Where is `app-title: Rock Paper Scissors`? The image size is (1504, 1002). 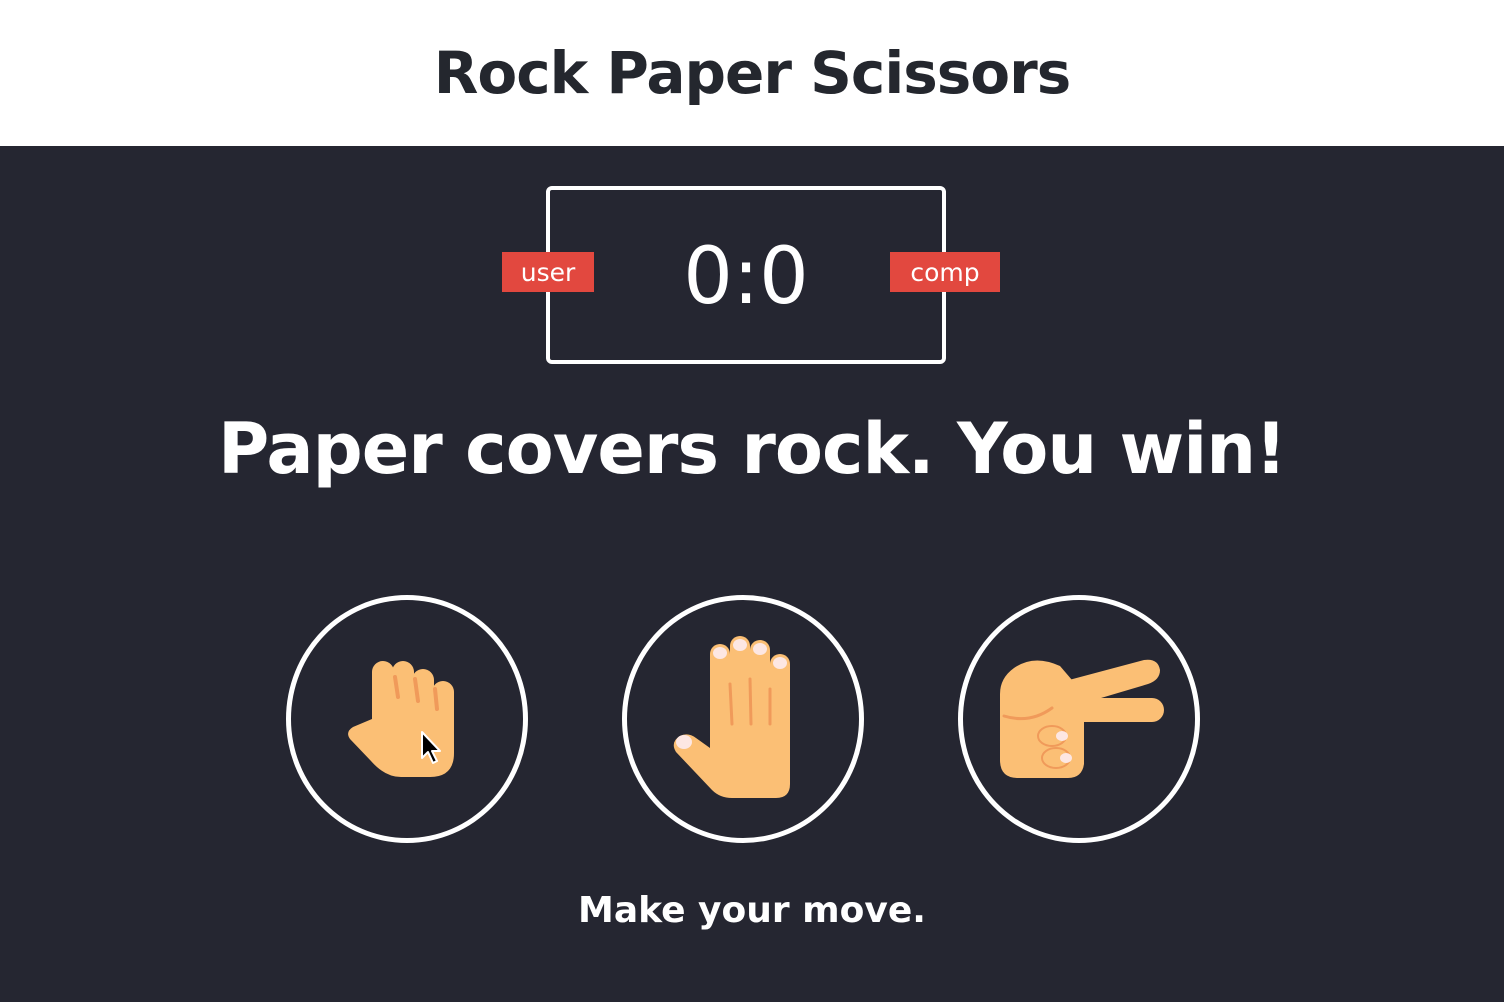 app-title: Rock Paper Scissors is located at coordinates (752, 73).